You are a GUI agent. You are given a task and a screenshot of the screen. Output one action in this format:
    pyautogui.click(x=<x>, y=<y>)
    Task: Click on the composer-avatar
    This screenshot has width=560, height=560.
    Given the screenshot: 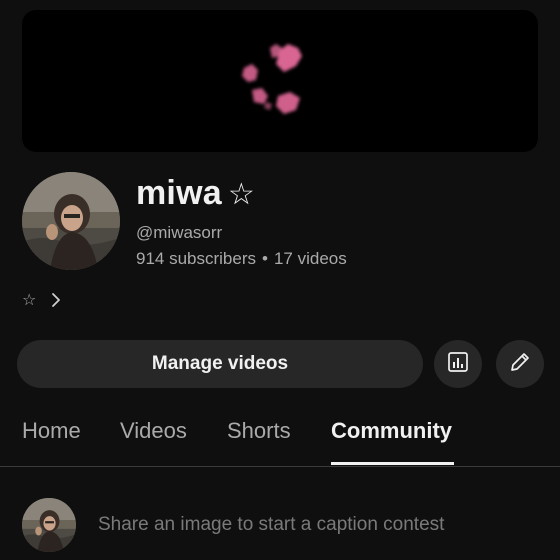 What is the action you would take?
    pyautogui.click(x=49, y=525)
    